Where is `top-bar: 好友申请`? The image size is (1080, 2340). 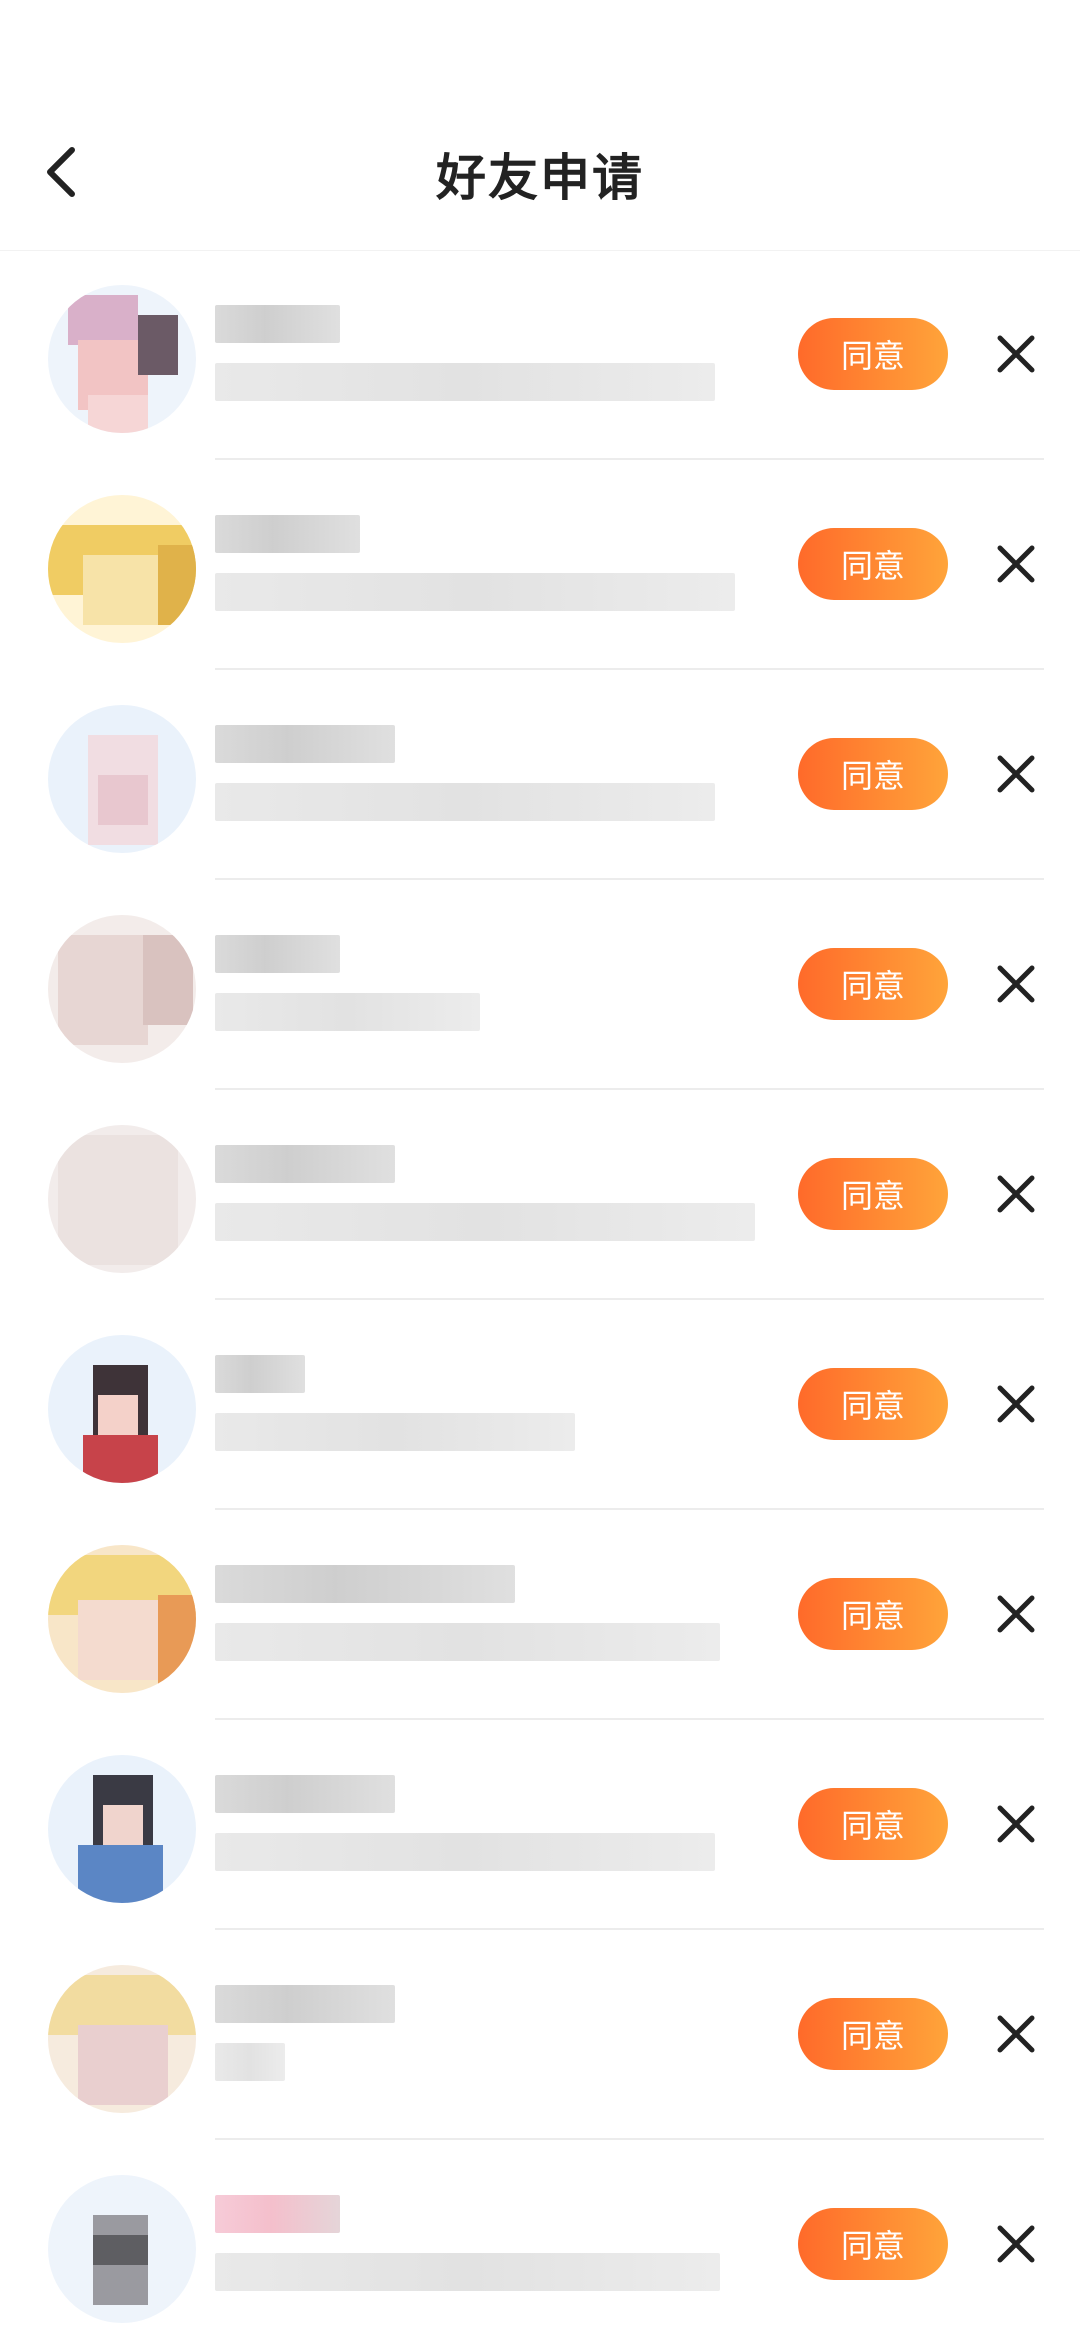 top-bar: 好友申请 is located at coordinates (540, 125).